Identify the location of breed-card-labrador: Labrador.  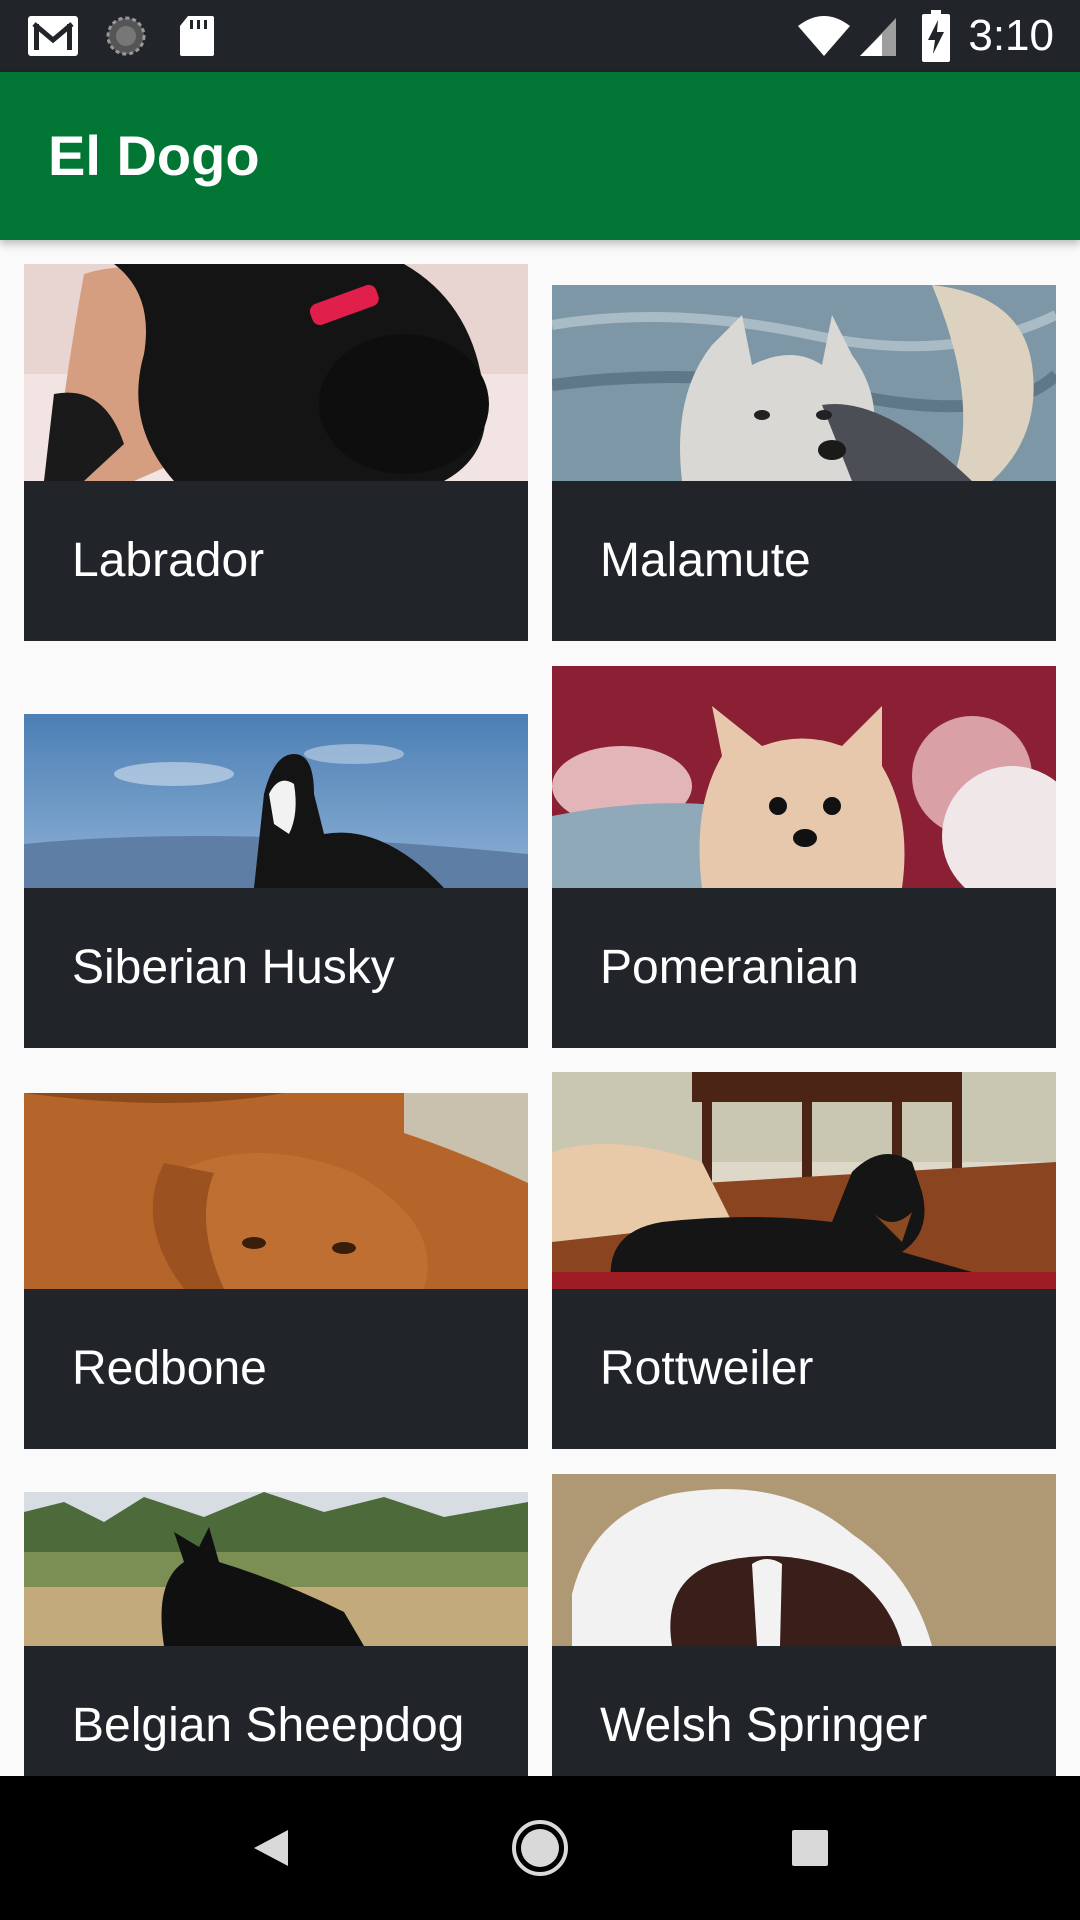
(276, 452).